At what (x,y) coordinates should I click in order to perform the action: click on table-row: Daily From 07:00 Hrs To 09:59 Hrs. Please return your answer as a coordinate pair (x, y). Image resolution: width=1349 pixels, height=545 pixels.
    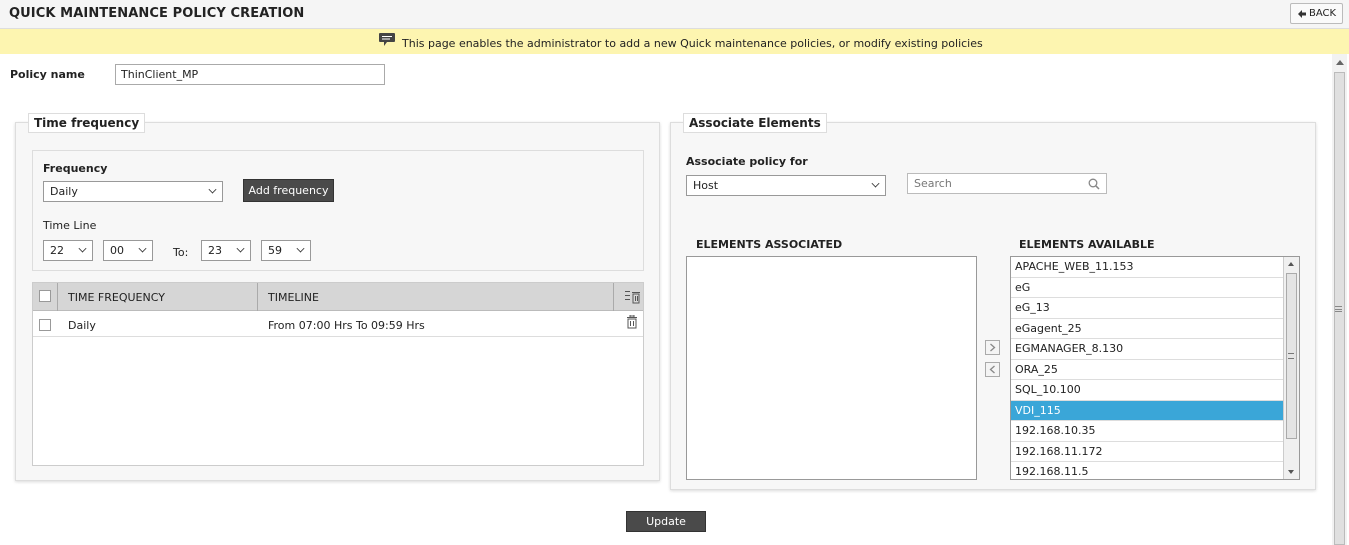
    Looking at the image, I should click on (338, 324).